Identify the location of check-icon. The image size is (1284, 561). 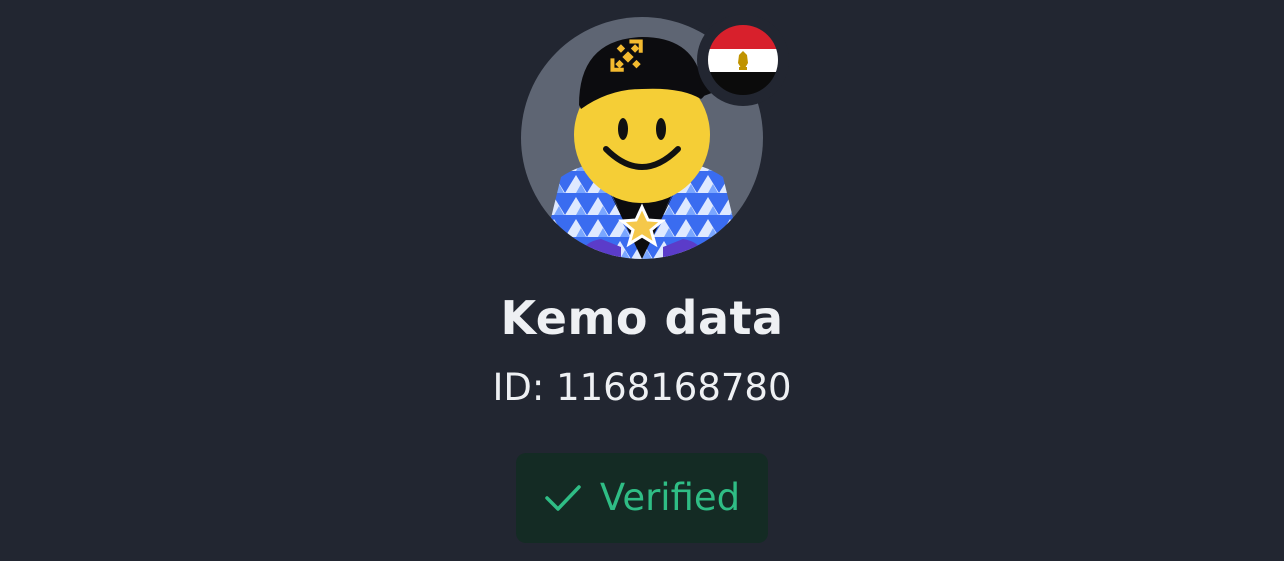
(563, 498).